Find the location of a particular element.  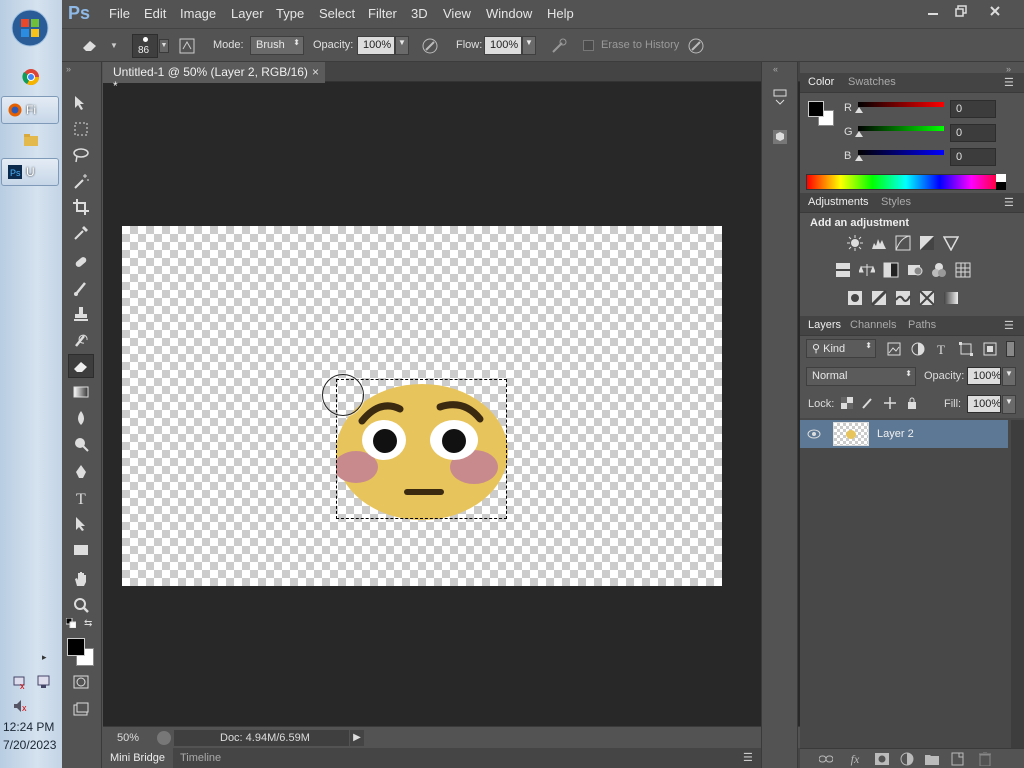

quick-mask-icon is located at coordinates (81, 682).